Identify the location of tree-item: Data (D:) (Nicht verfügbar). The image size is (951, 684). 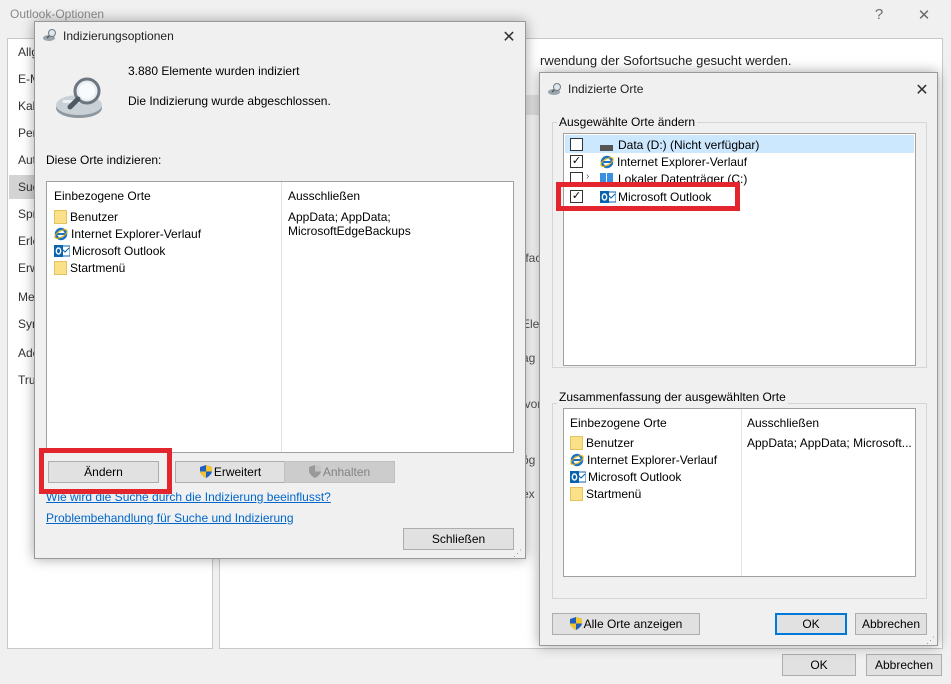
(679, 144).